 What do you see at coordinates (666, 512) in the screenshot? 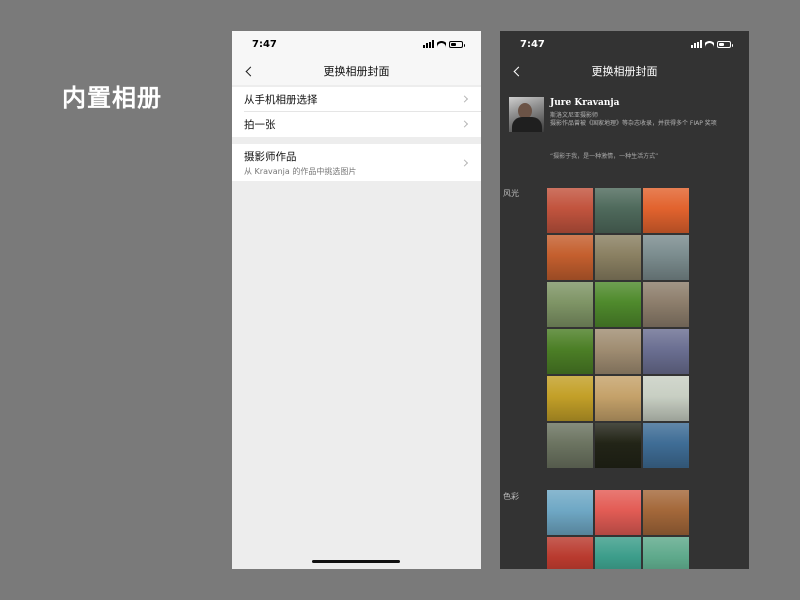
I see `brown-facade-photo` at bounding box center [666, 512].